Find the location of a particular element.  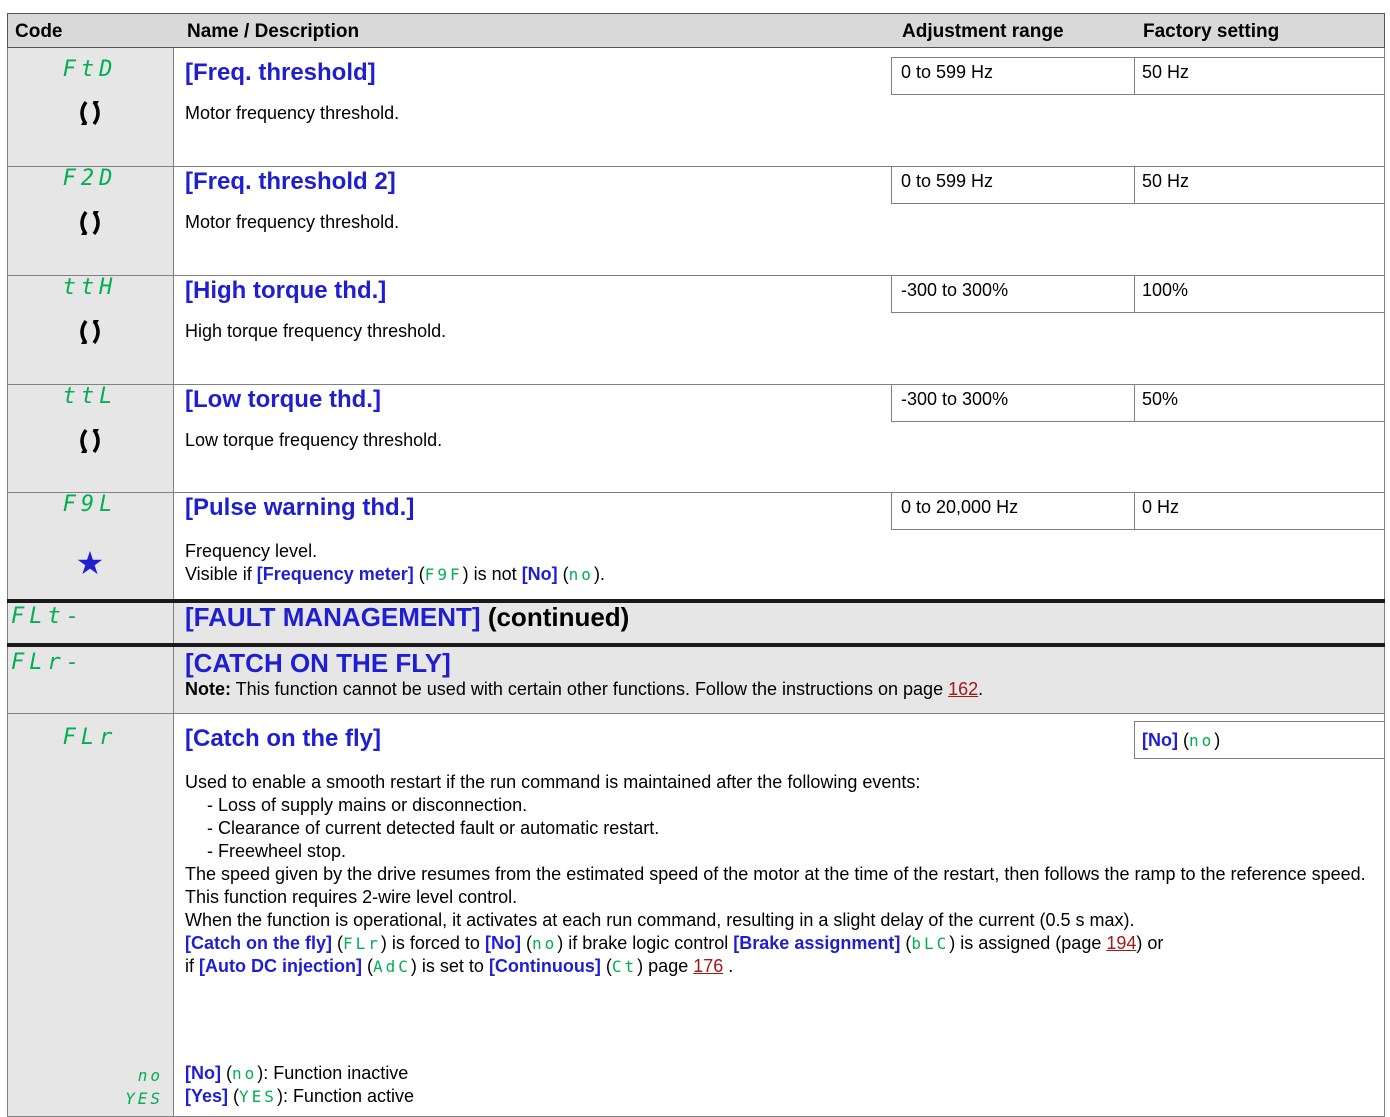

param-desc: High torque frequency threshold. is located at coordinates (316, 331).